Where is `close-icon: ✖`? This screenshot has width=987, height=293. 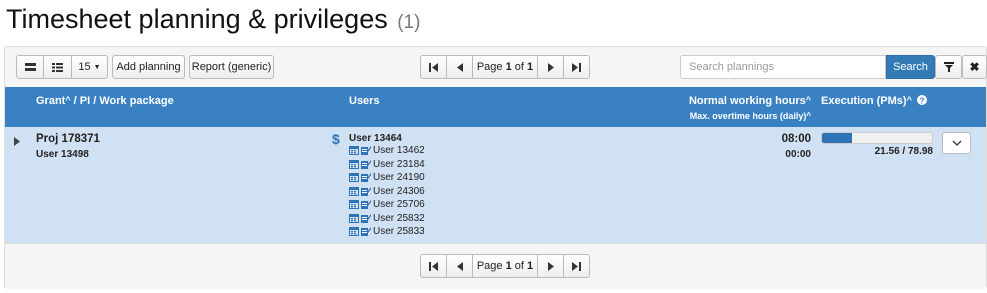 close-icon: ✖ is located at coordinates (974, 67).